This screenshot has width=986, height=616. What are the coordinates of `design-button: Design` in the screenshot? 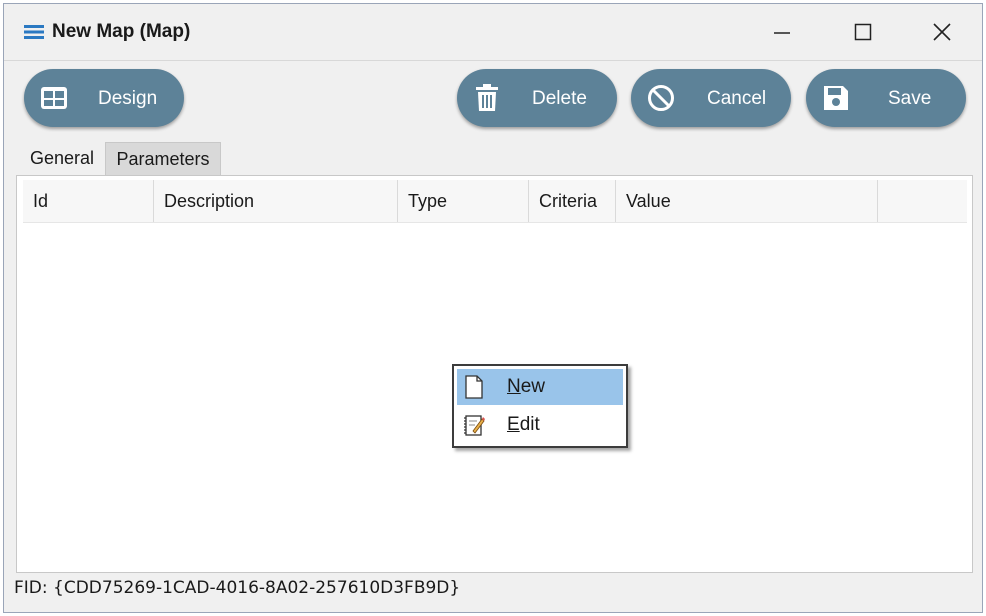 It's located at (104, 98).